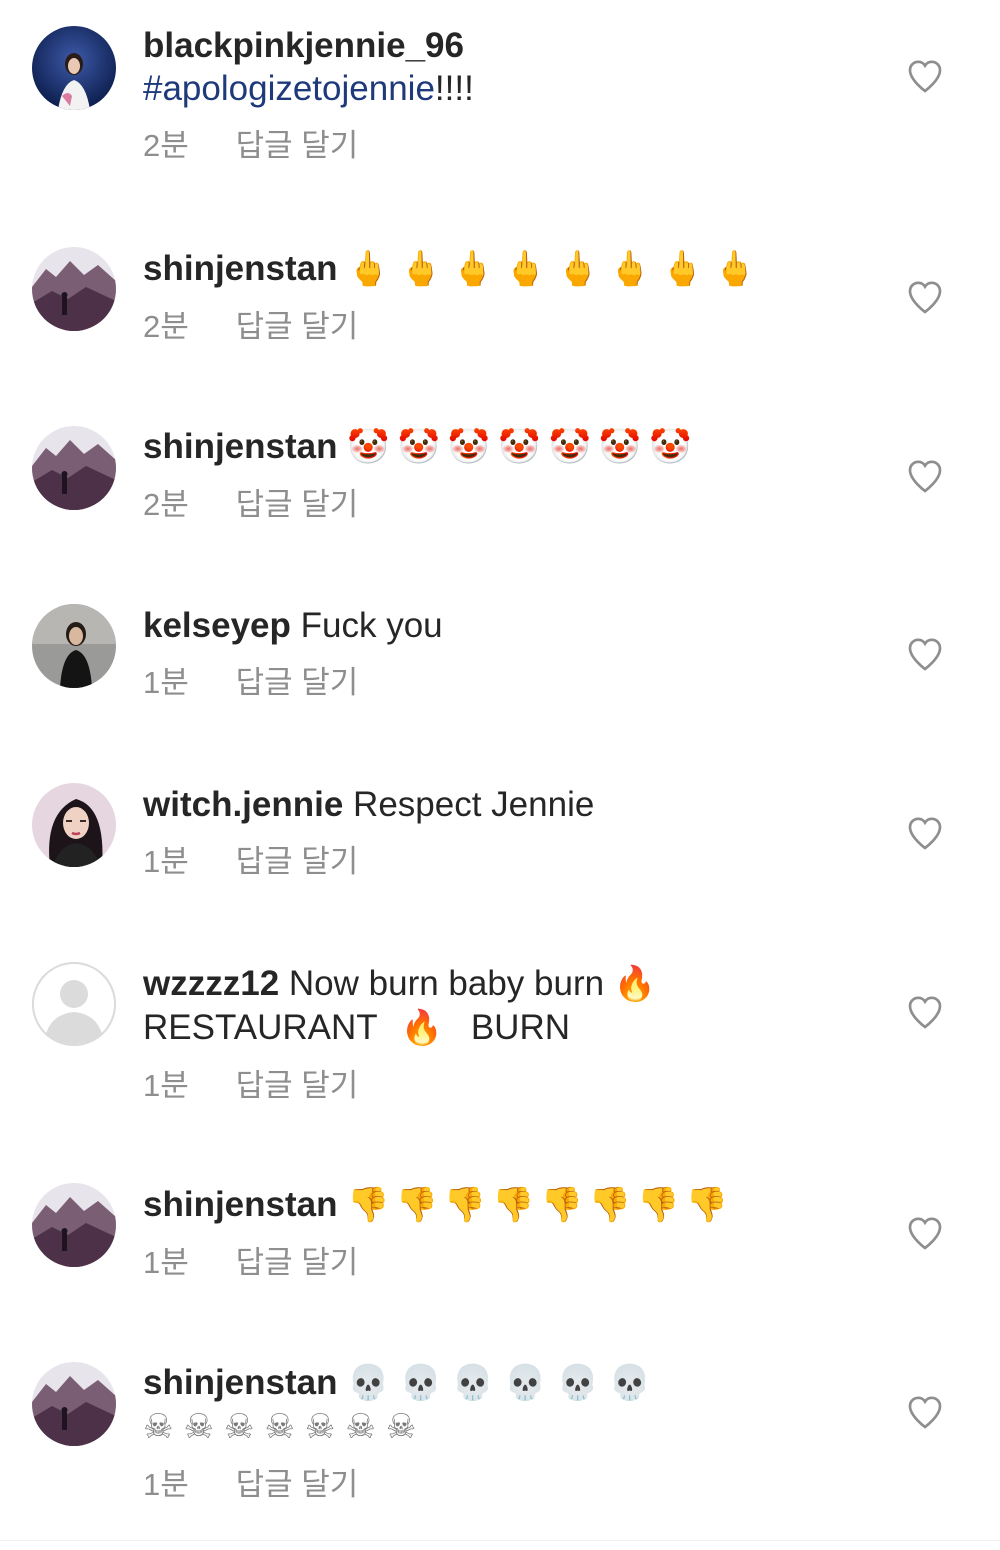 This screenshot has width=1000, height=1550. What do you see at coordinates (243, 804) in the screenshot?
I see `comment-username: witch.jennie` at bounding box center [243, 804].